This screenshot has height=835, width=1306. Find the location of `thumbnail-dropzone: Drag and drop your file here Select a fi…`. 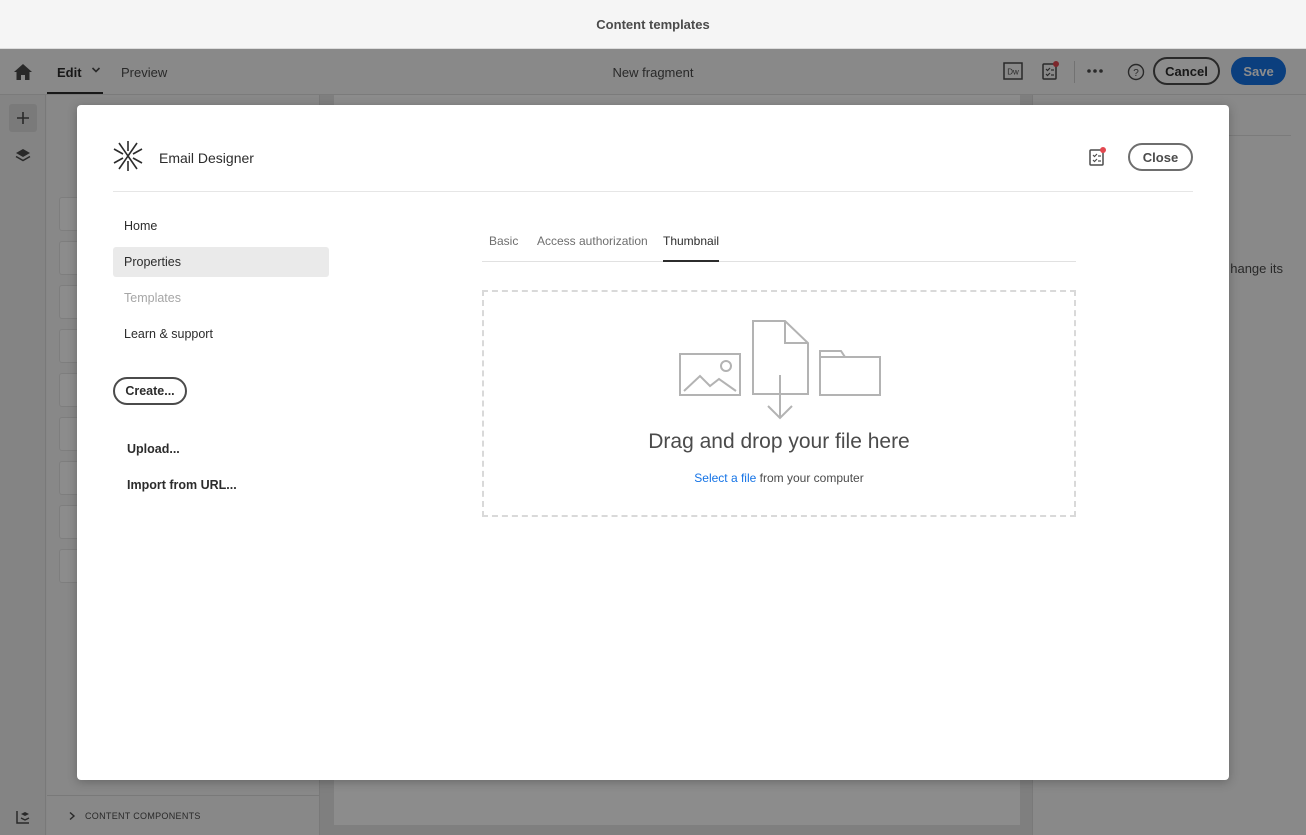

thumbnail-dropzone: Drag and drop your file here Select a fi… is located at coordinates (779, 403).